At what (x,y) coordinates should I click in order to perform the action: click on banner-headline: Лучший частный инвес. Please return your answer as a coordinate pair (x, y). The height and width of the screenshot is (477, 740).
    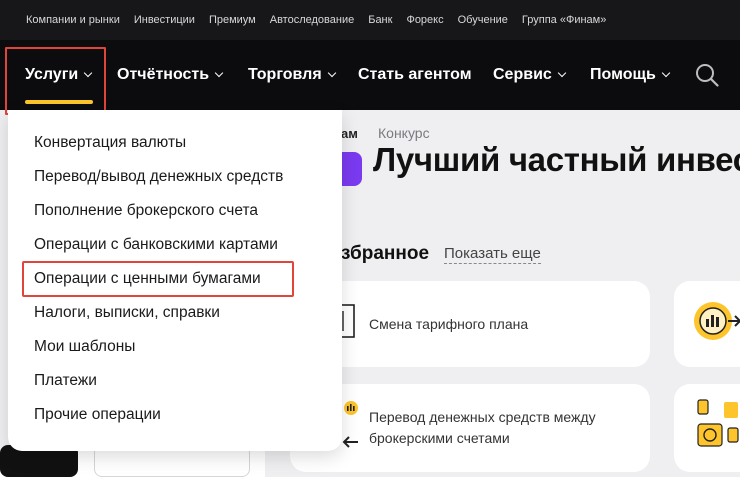
    Looking at the image, I should click on (556, 160).